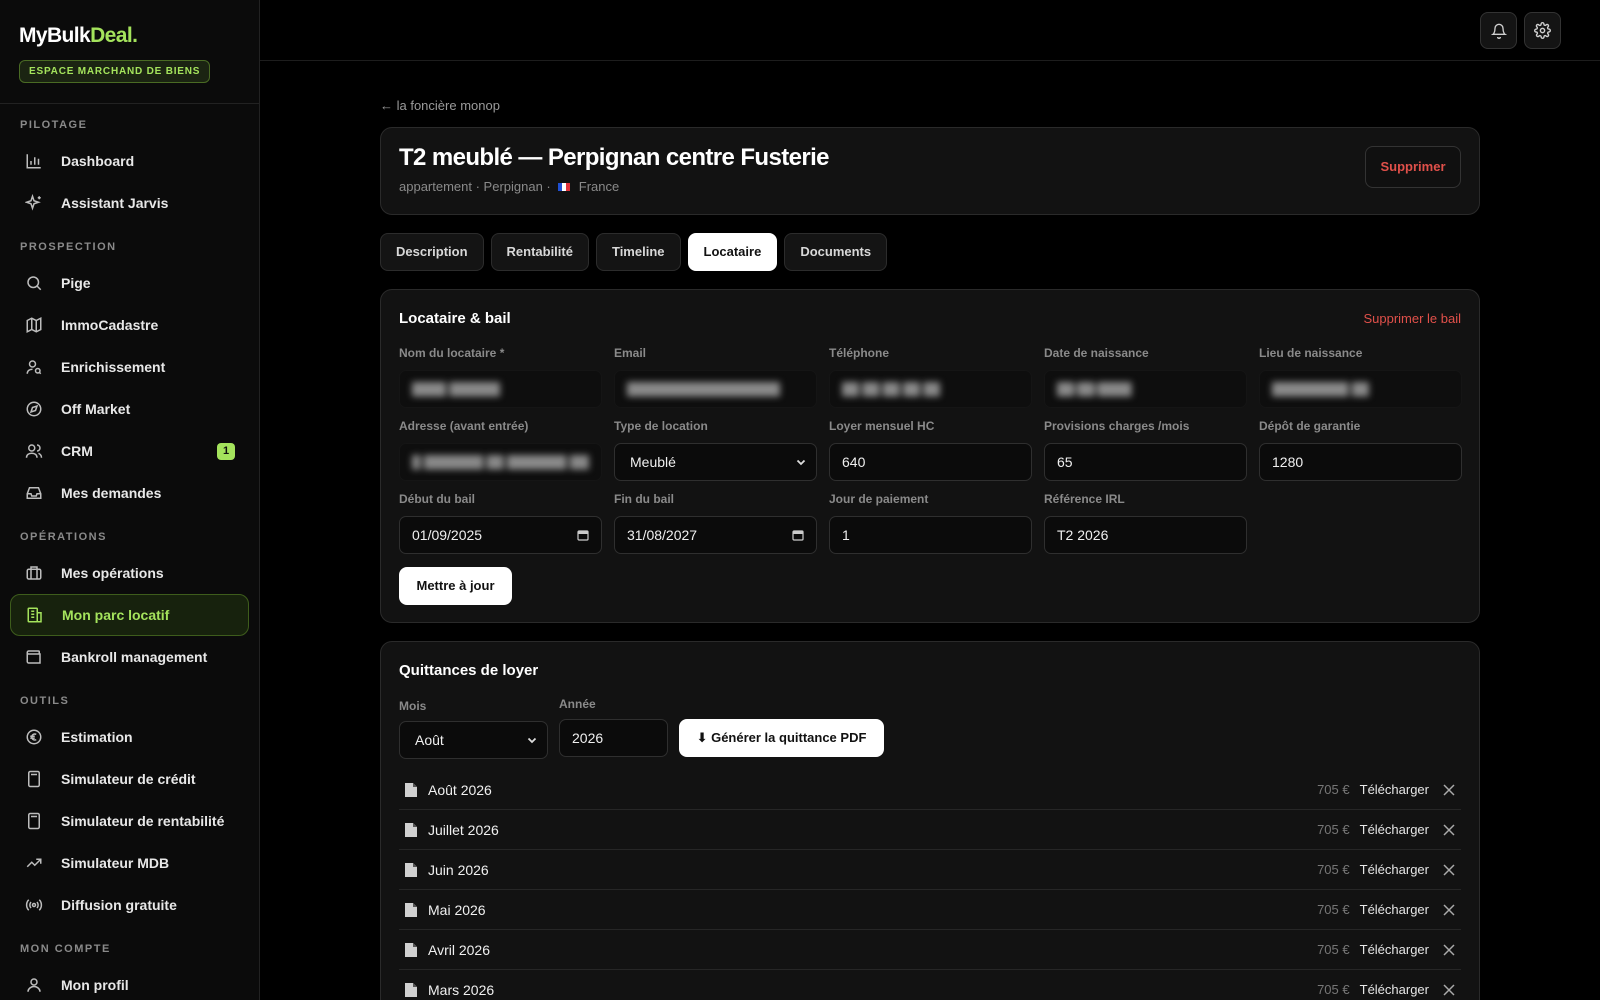 This screenshot has width=1600, height=1000. Describe the element at coordinates (129, 573) in the screenshot. I see `sidebar-item-mes-operations: Mes opérations` at that location.